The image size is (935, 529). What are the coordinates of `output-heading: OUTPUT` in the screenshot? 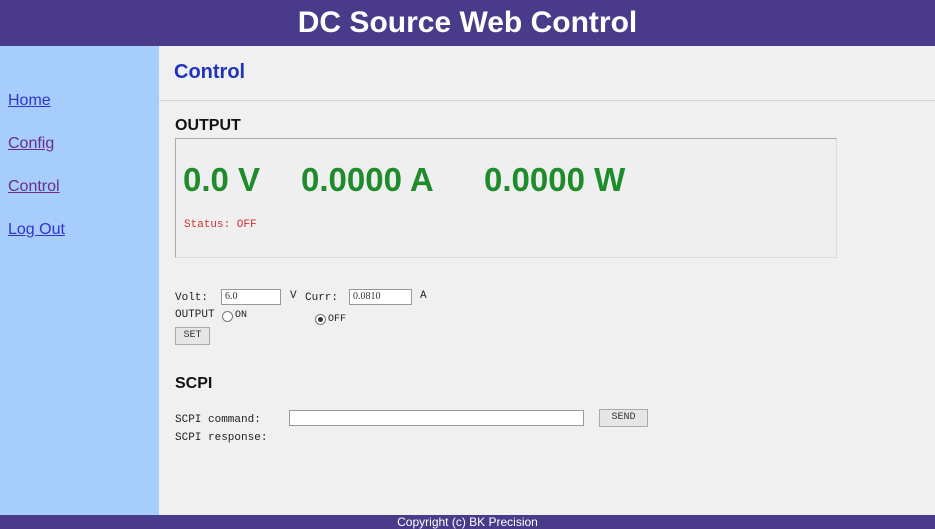 It's located at (208, 125).